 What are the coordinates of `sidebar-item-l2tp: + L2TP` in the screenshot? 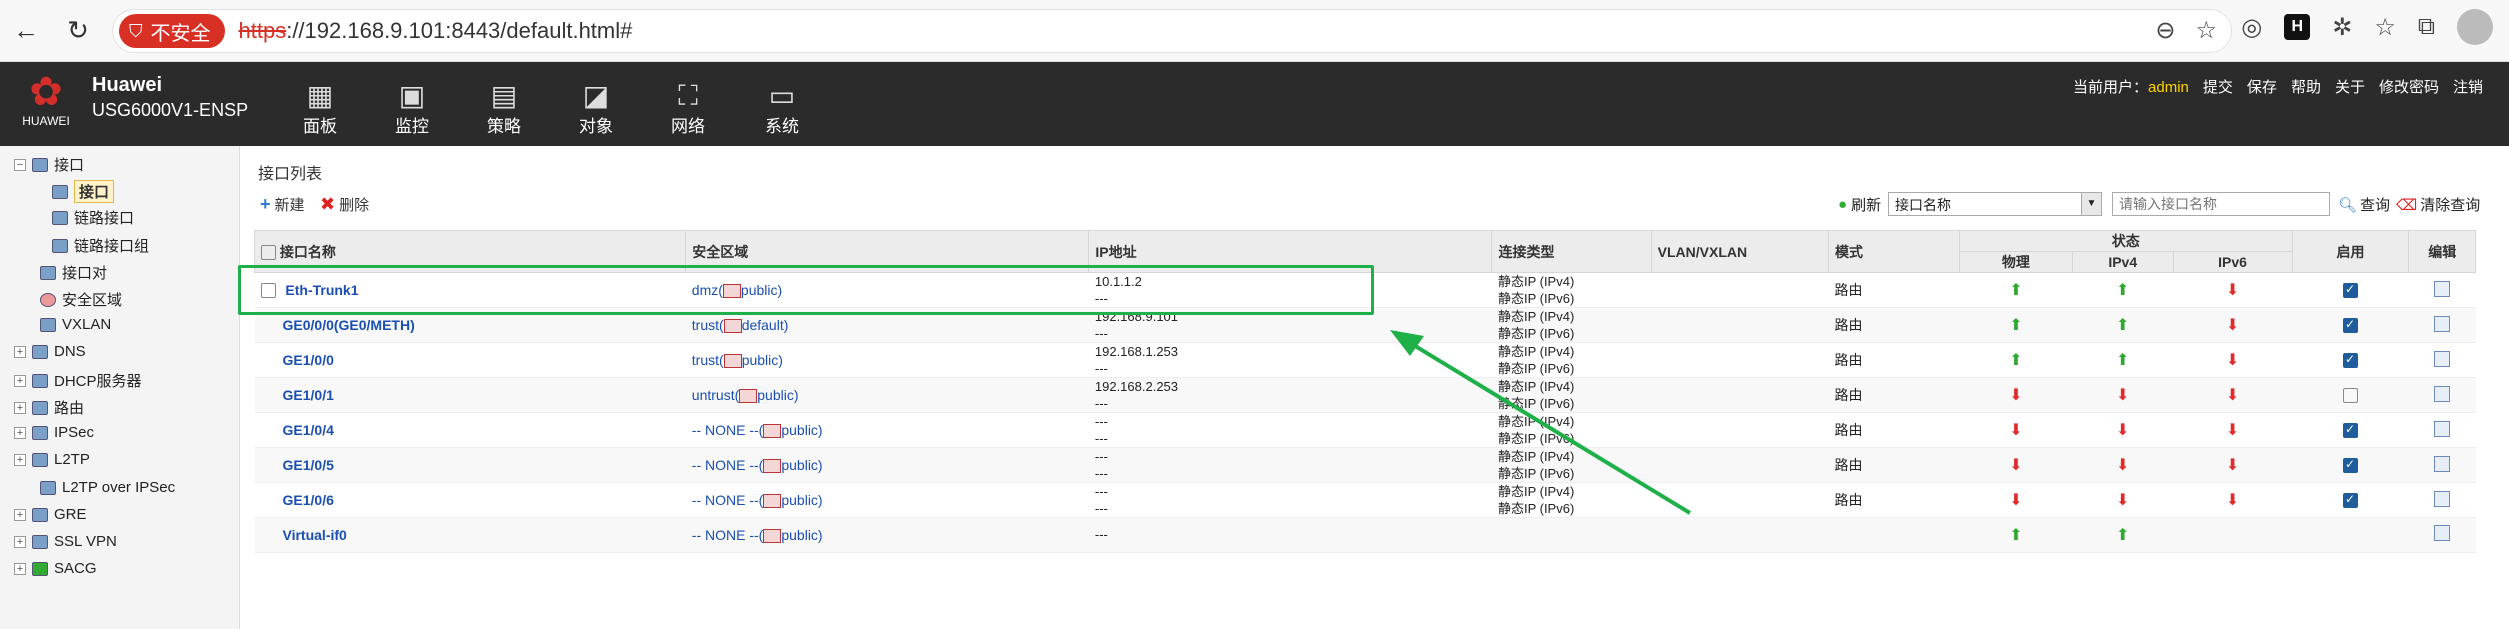 It's located at (52, 459).